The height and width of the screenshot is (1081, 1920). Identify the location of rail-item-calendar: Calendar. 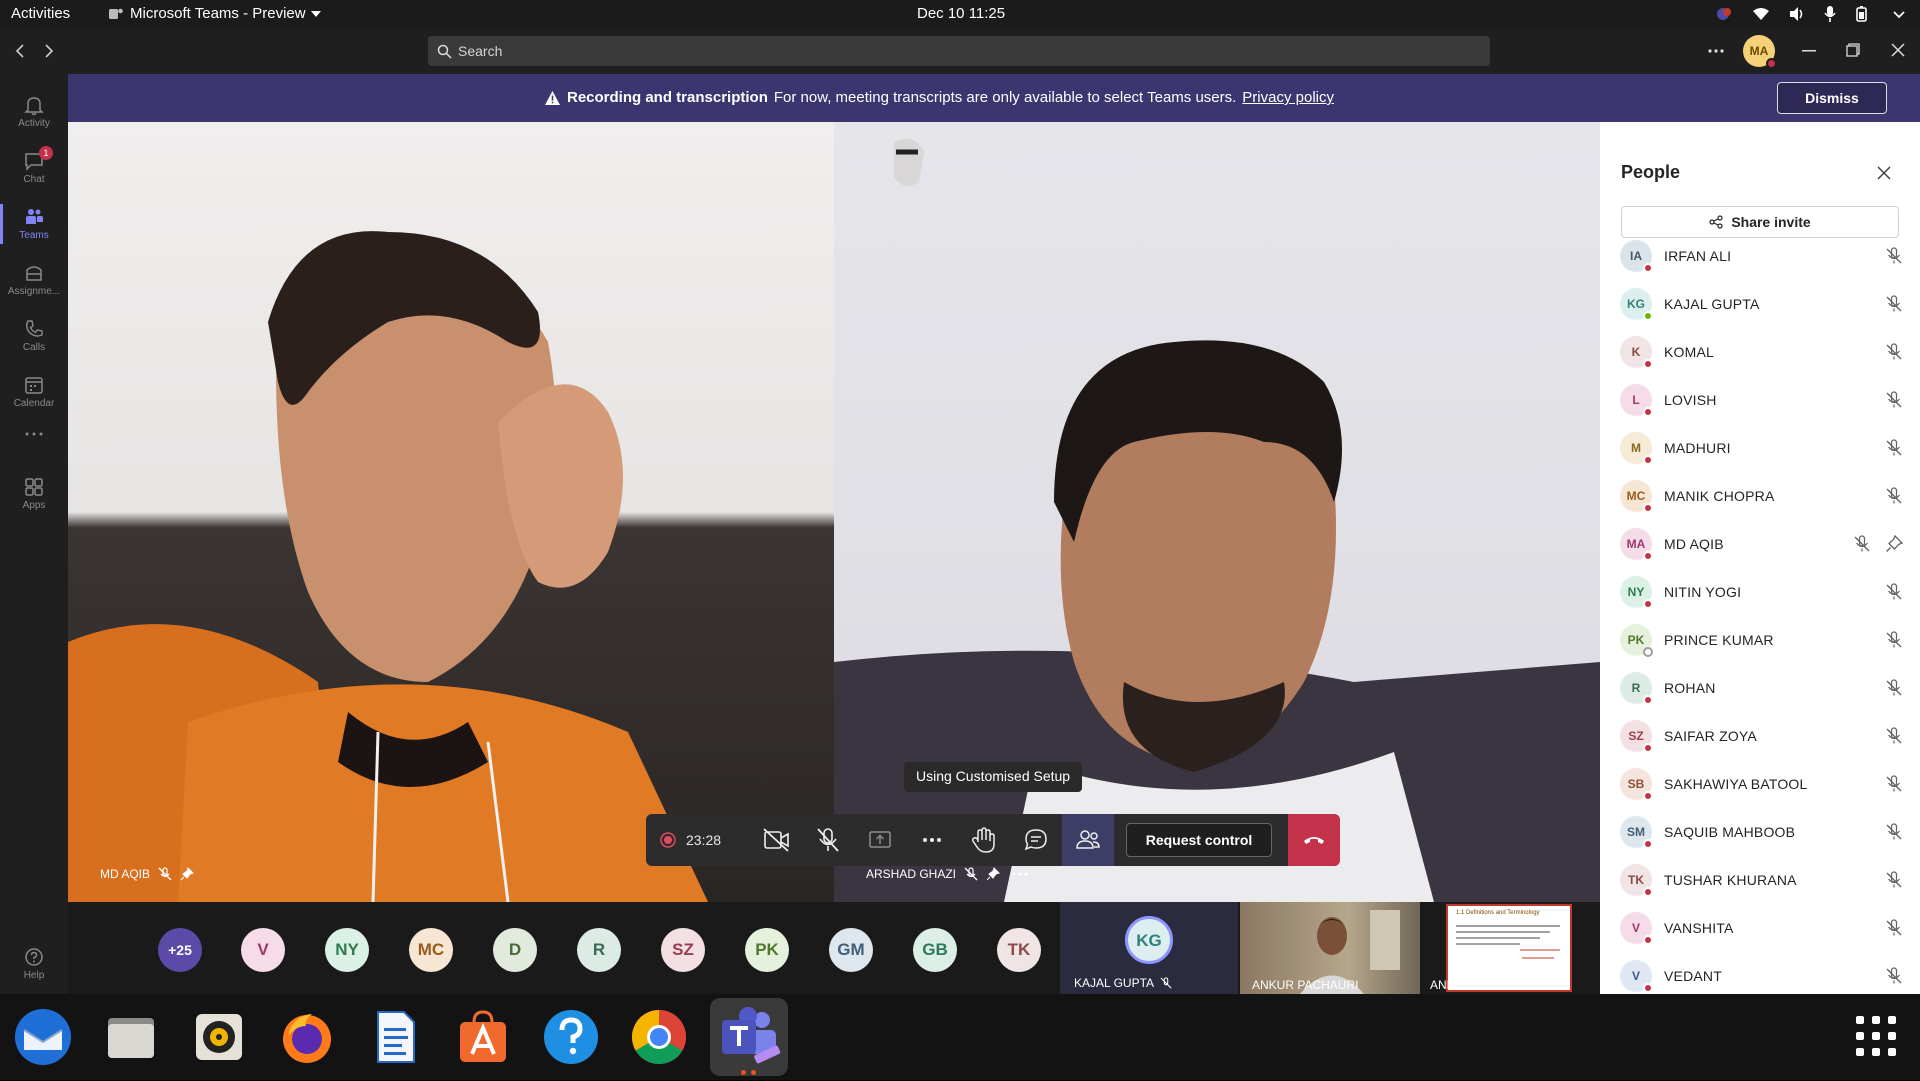
(34, 392).